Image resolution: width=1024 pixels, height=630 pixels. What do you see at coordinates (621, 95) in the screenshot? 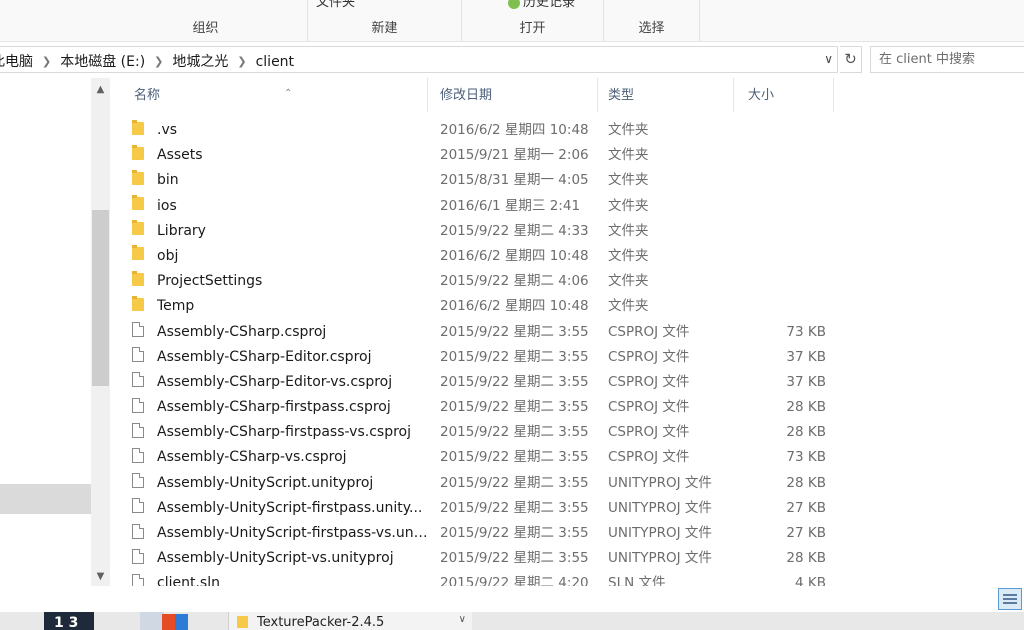
I see `column-header-label: 类型` at bounding box center [621, 95].